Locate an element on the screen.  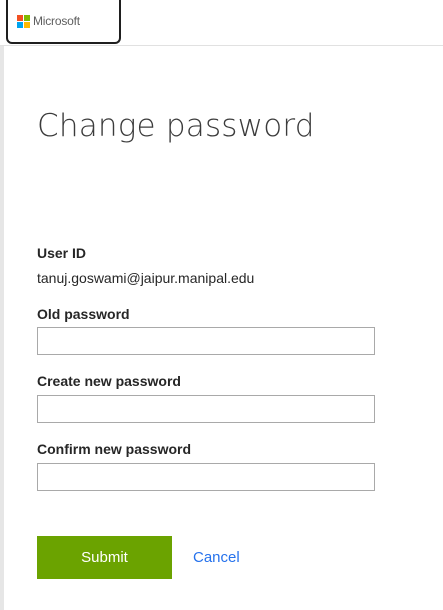
confirm-password-label: Confirm new password is located at coordinates (114, 449).